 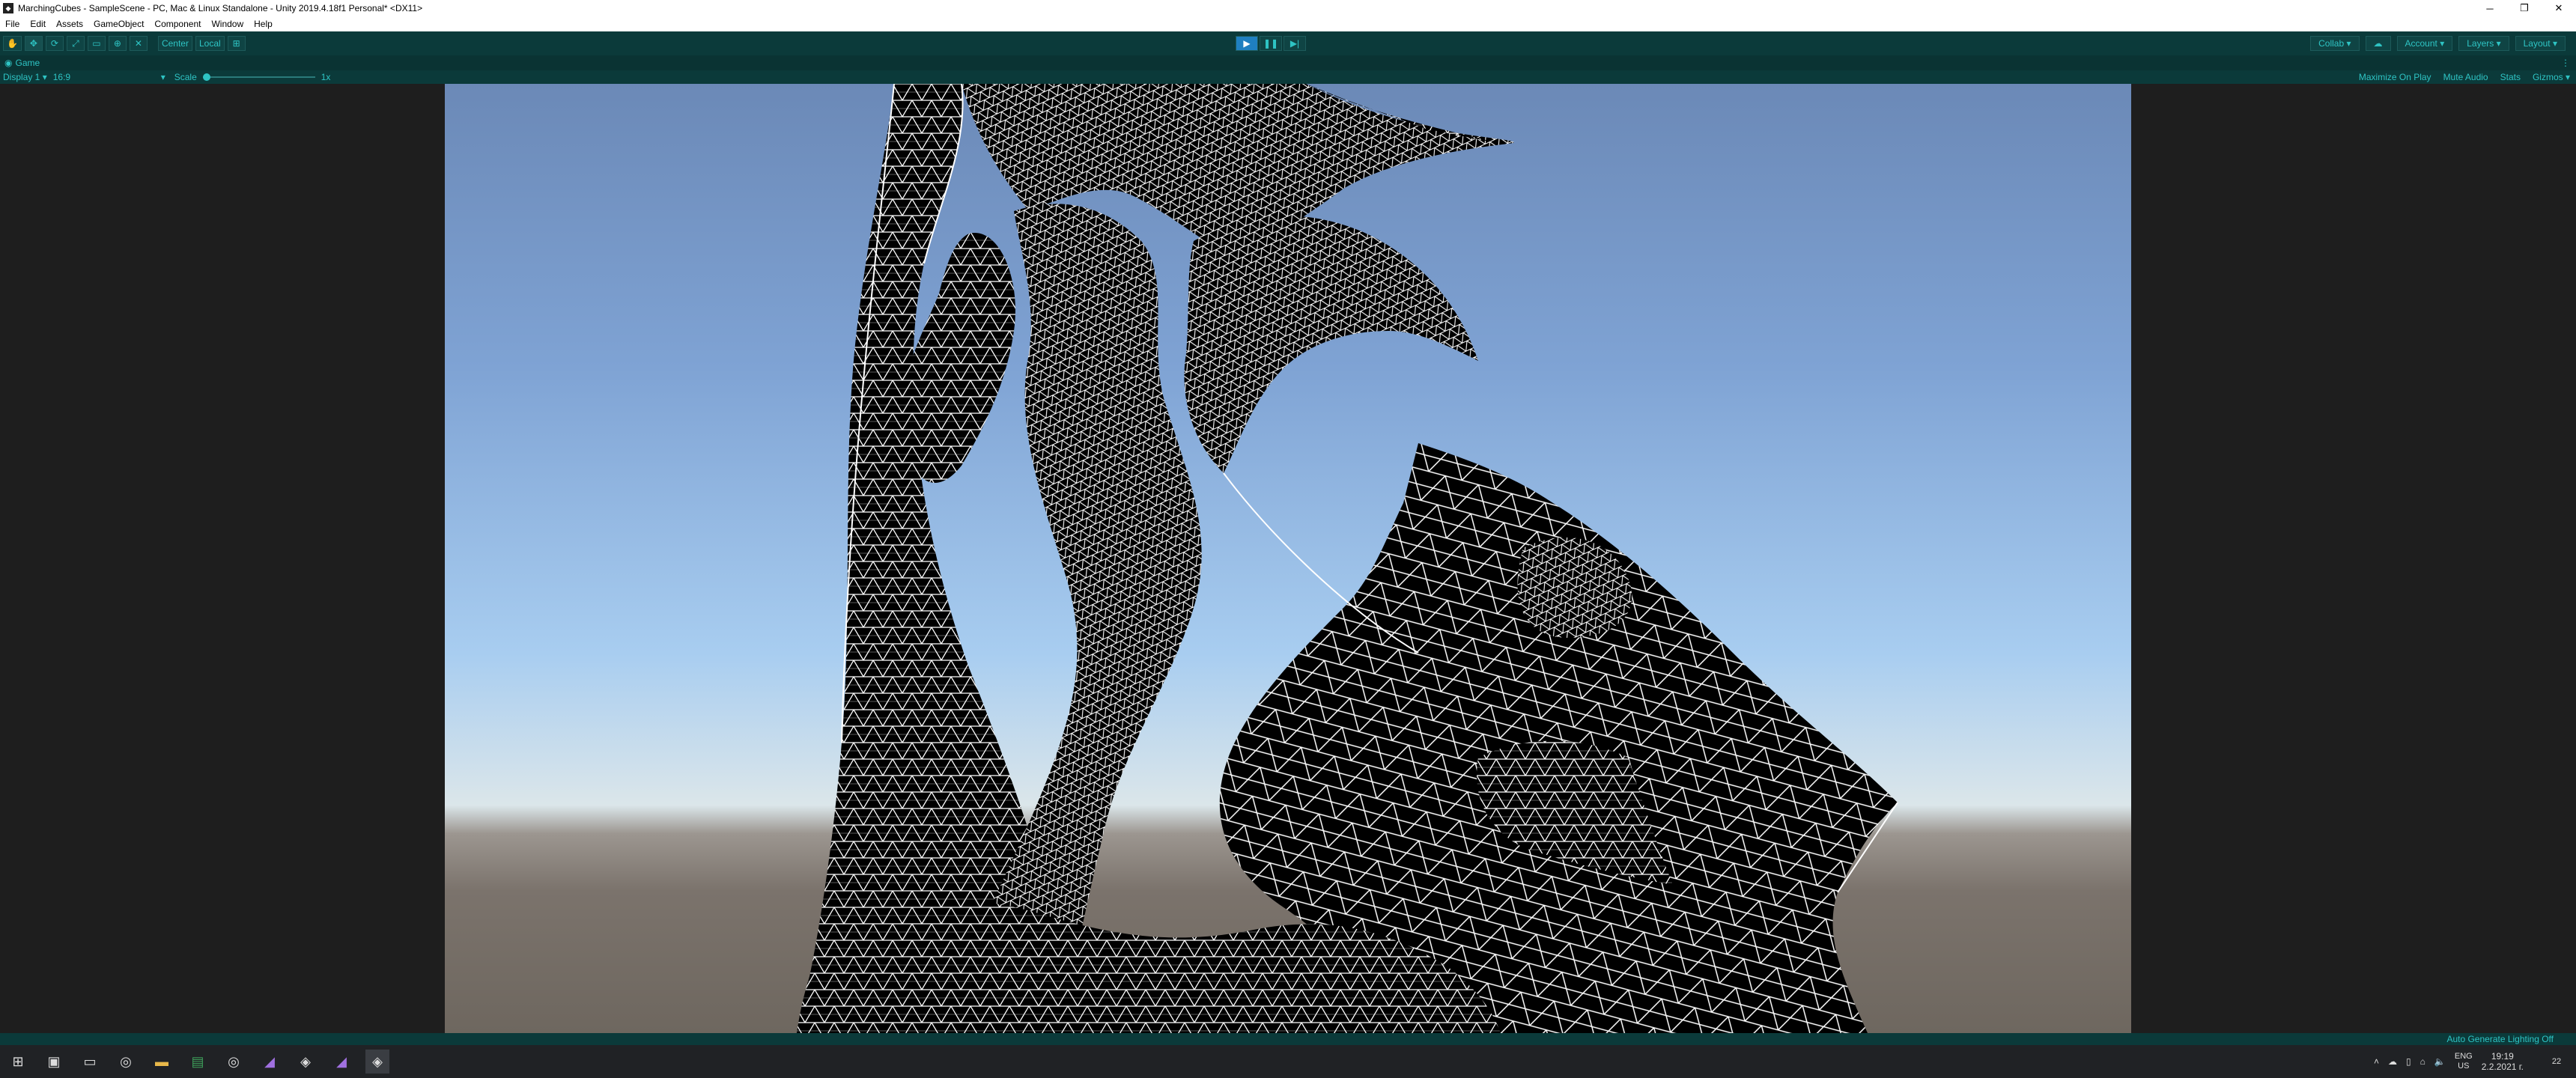 I want to click on scale-label: Scale, so click(x=185, y=77).